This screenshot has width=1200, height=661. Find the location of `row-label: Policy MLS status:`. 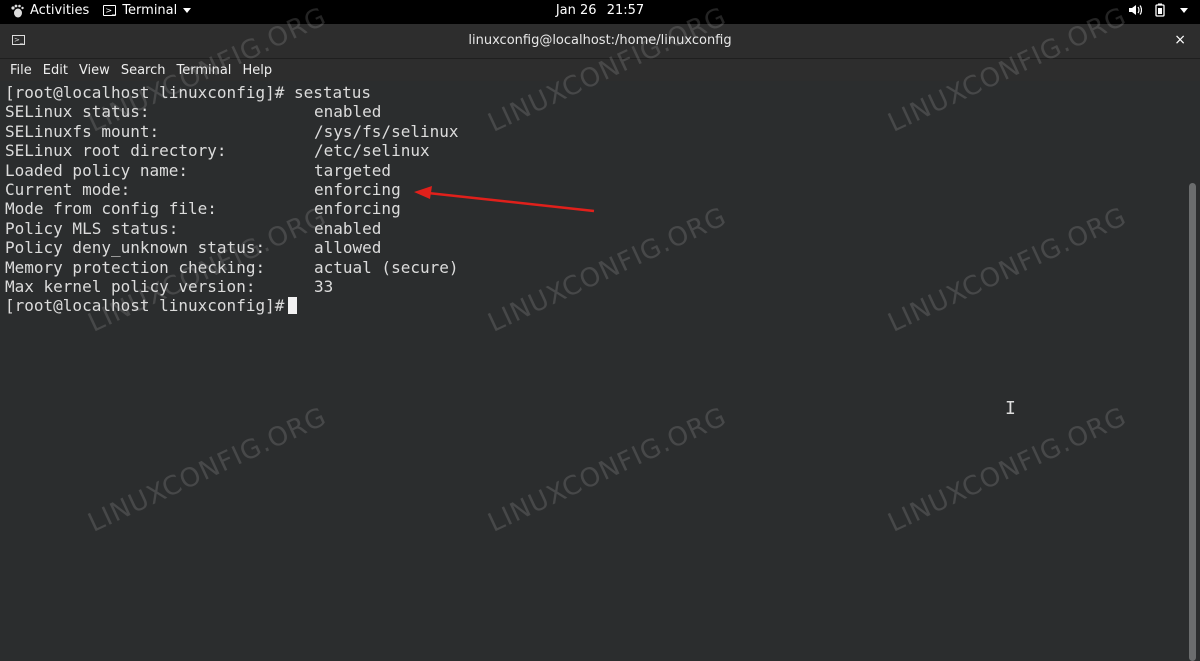

row-label: Policy MLS status: is located at coordinates (92, 228).